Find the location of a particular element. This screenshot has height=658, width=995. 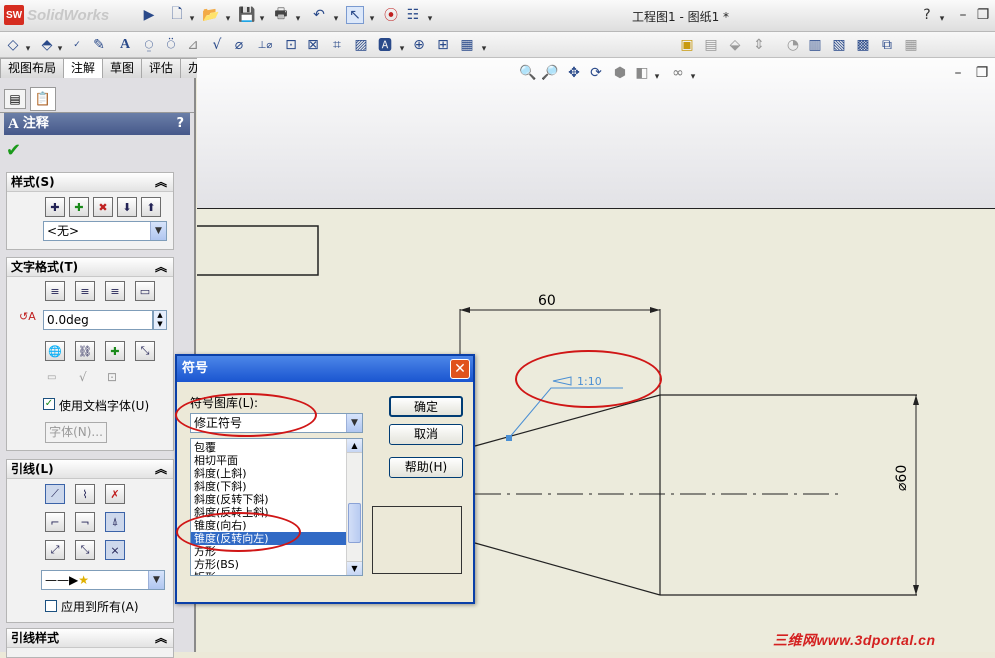

symbol-list-item: 斜度(下斜) is located at coordinates (276, 486).